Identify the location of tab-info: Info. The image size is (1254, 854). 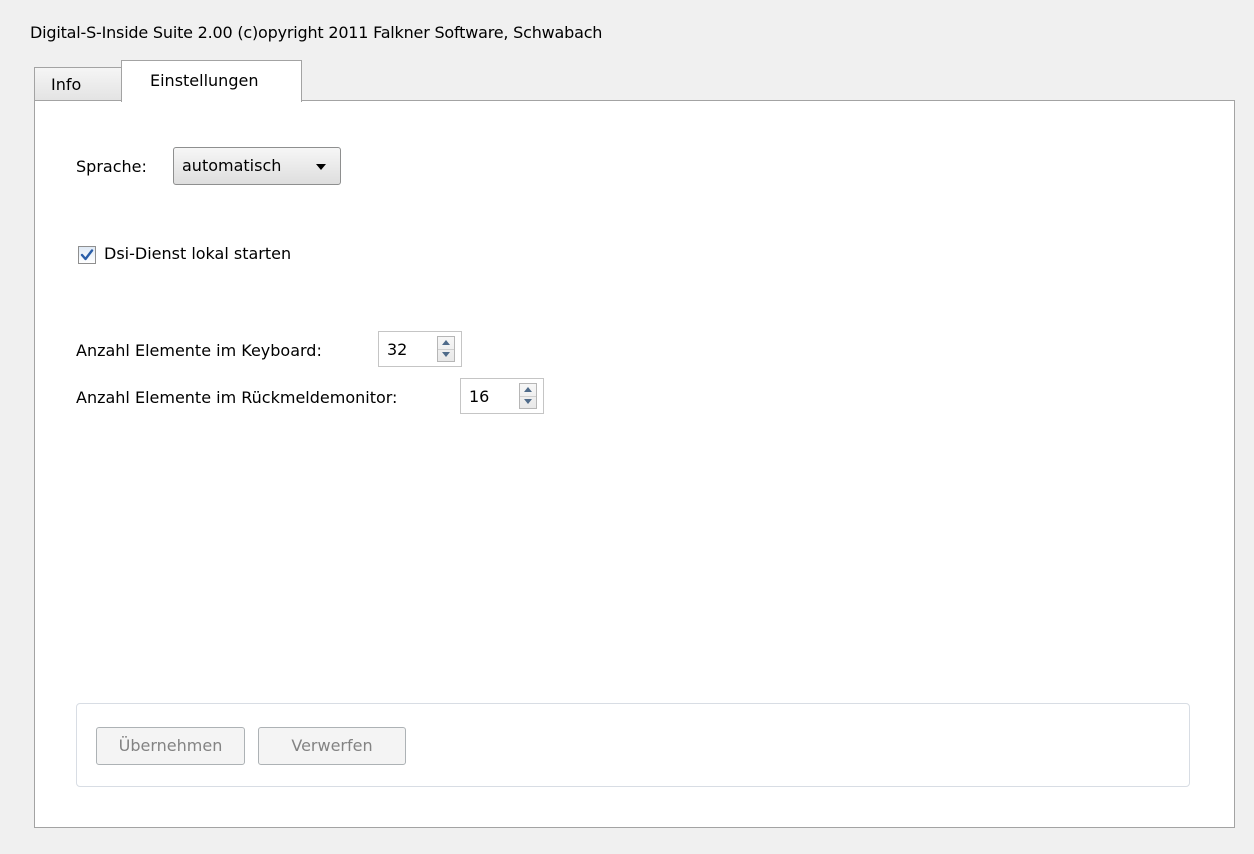
(78, 84).